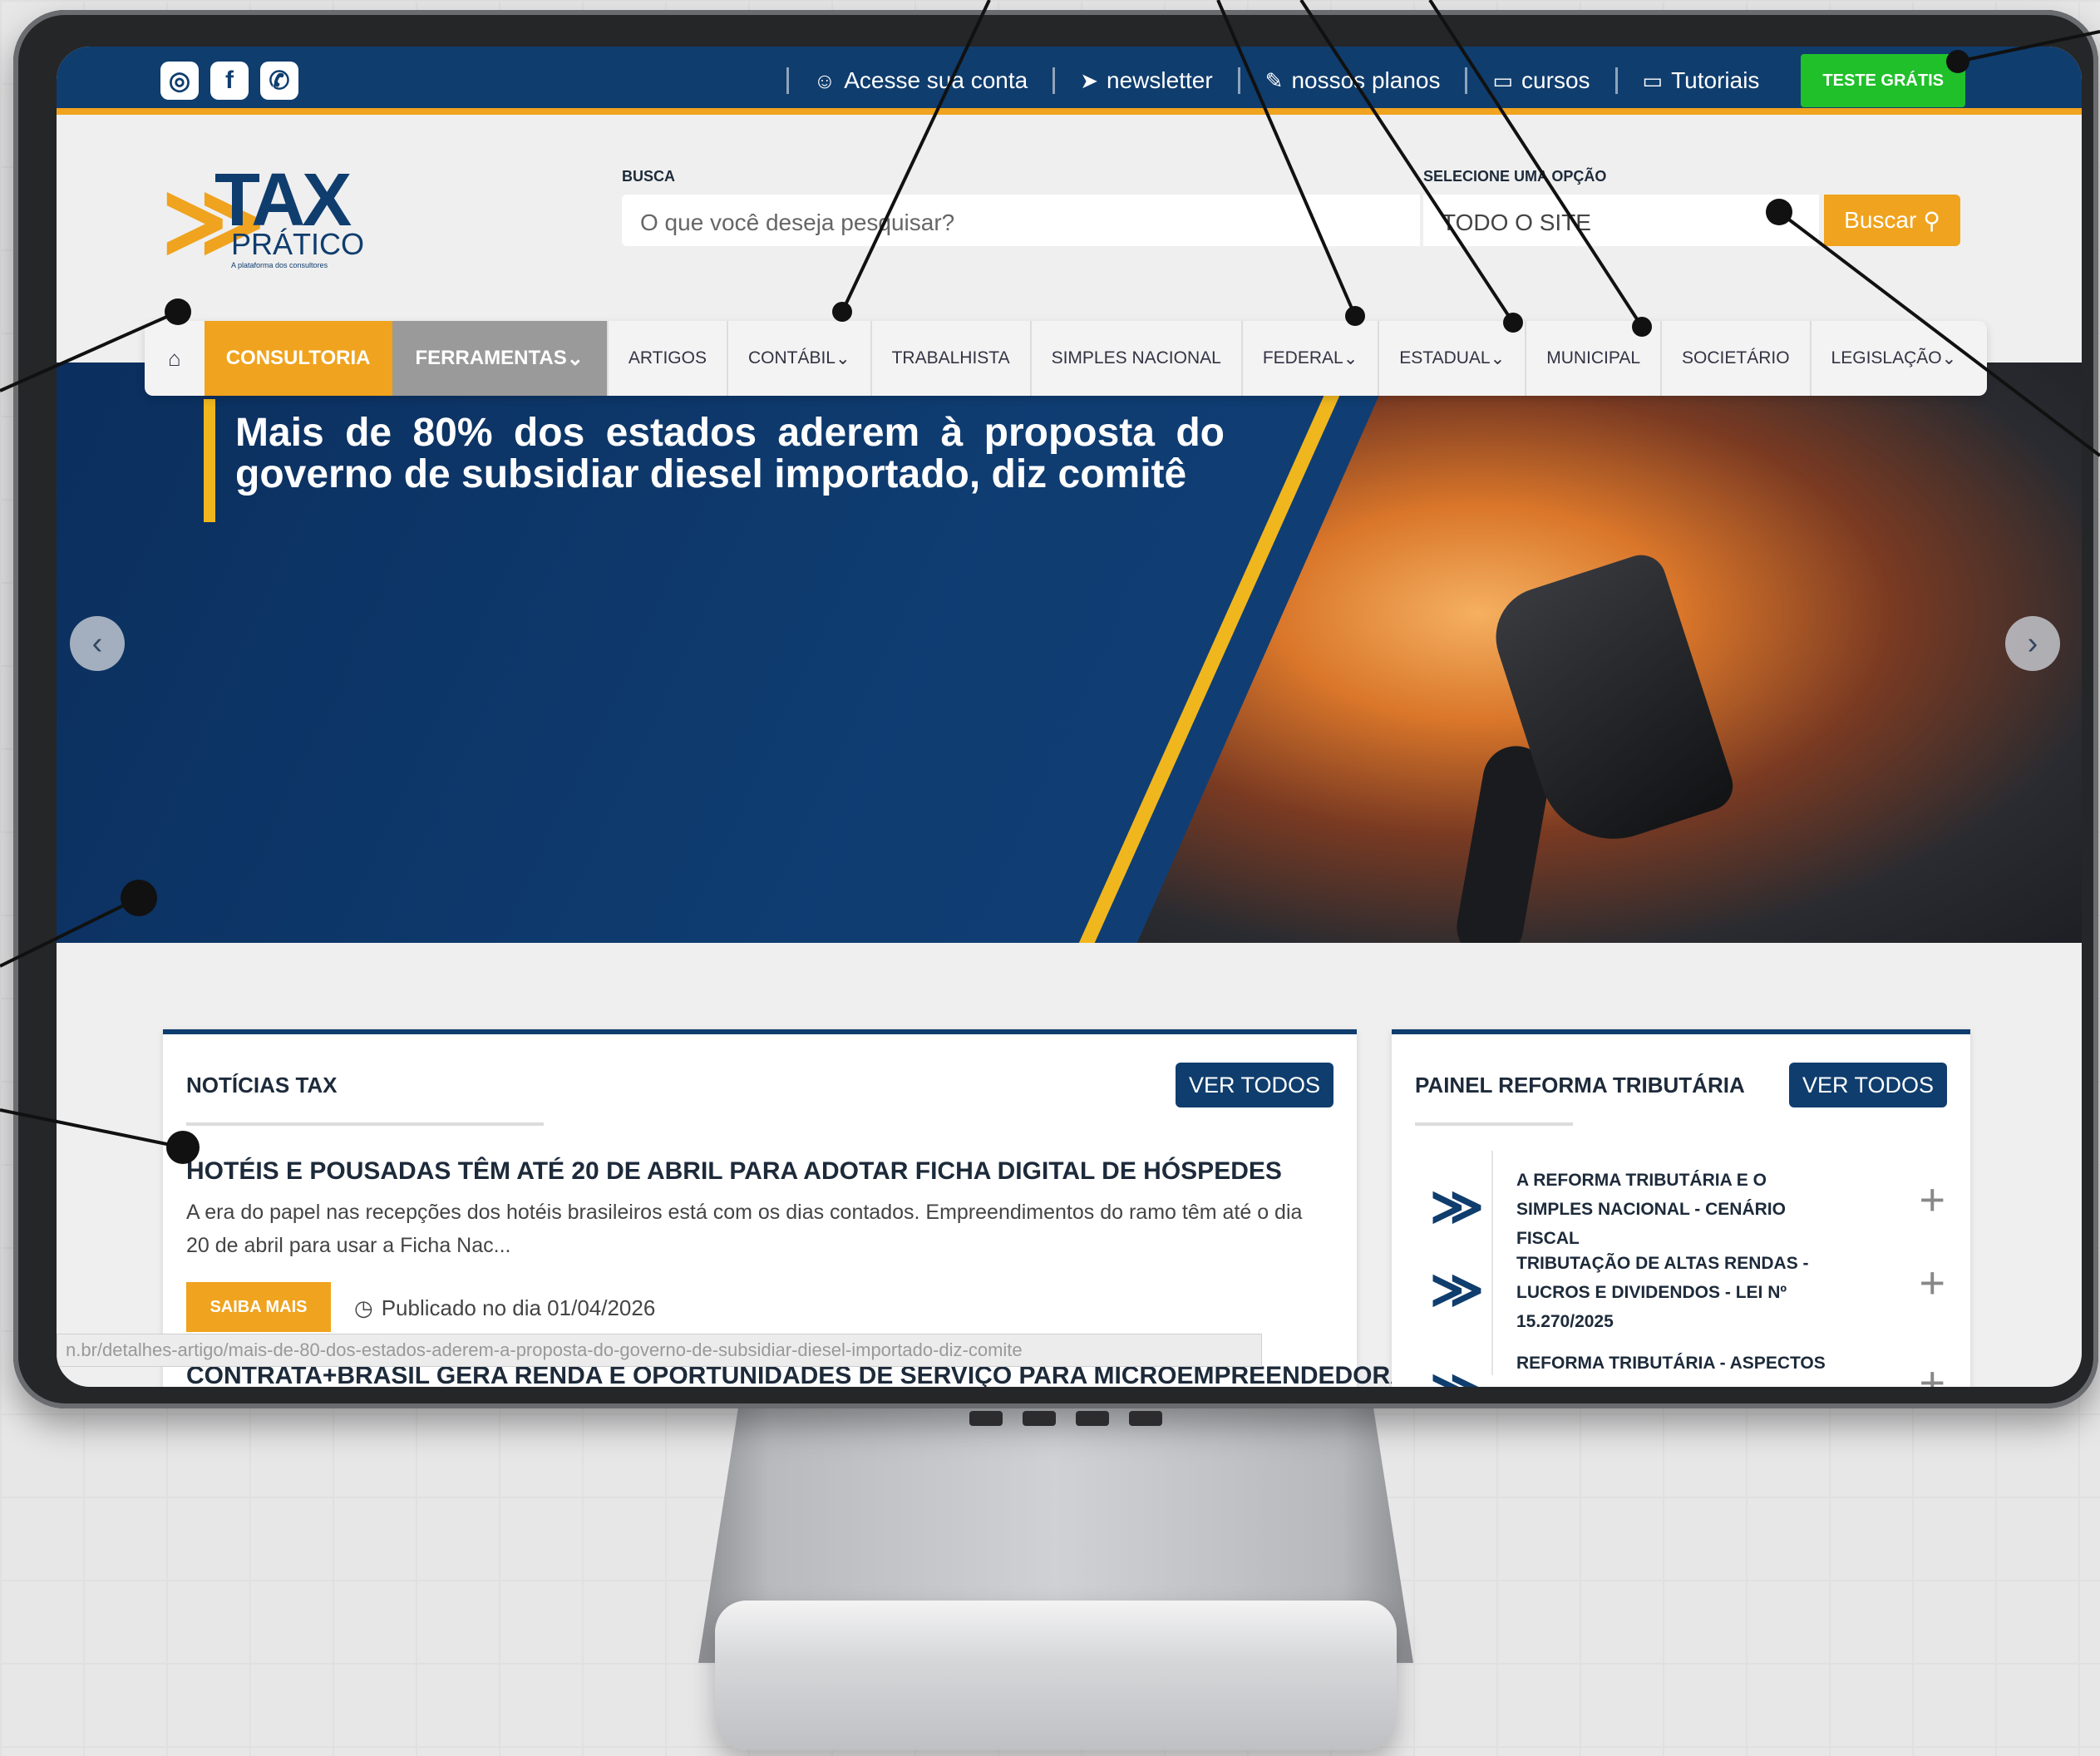 This screenshot has width=2100, height=1756. Describe the element at coordinates (298, 358) in the screenshot. I see `nav-consultoria: CONSULTORIA` at that location.